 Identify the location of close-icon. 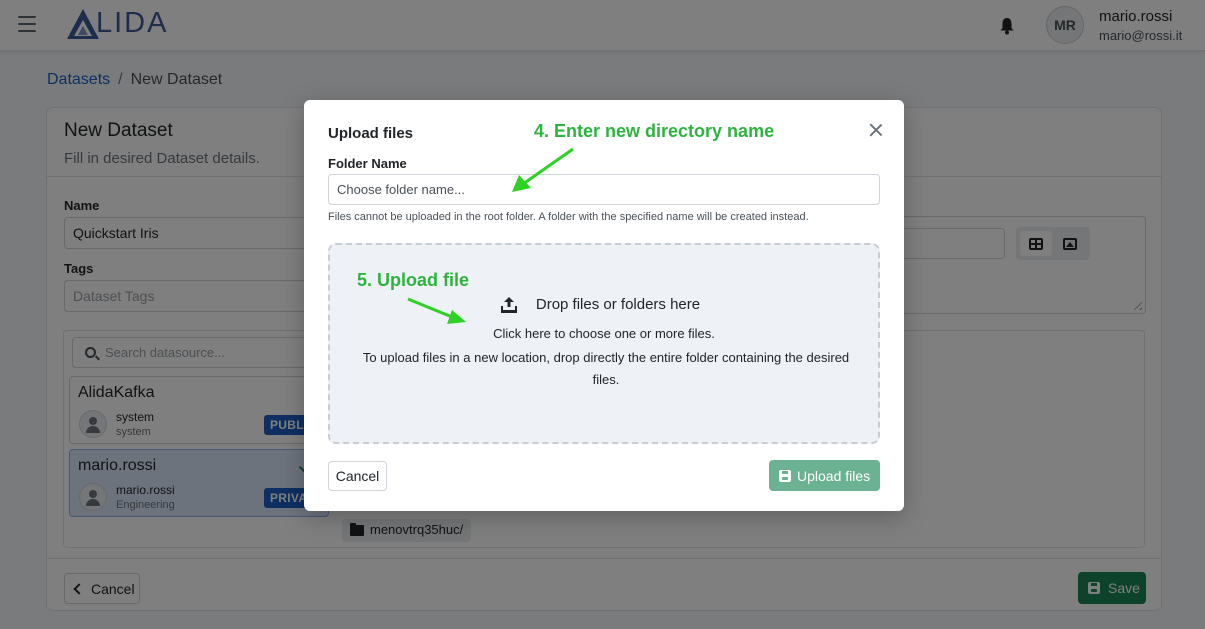
(876, 130).